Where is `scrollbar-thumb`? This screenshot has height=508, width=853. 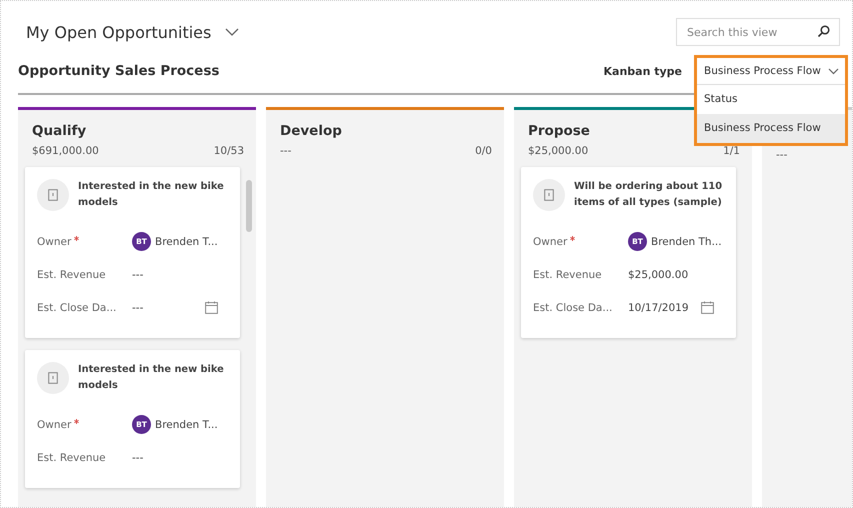 scrollbar-thumb is located at coordinates (249, 206).